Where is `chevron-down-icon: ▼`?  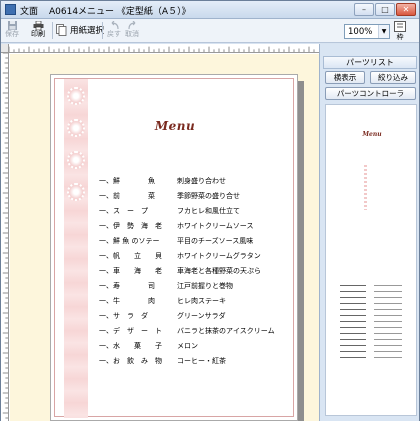
chevron-down-icon: ▼ is located at coordinates (383, 31).